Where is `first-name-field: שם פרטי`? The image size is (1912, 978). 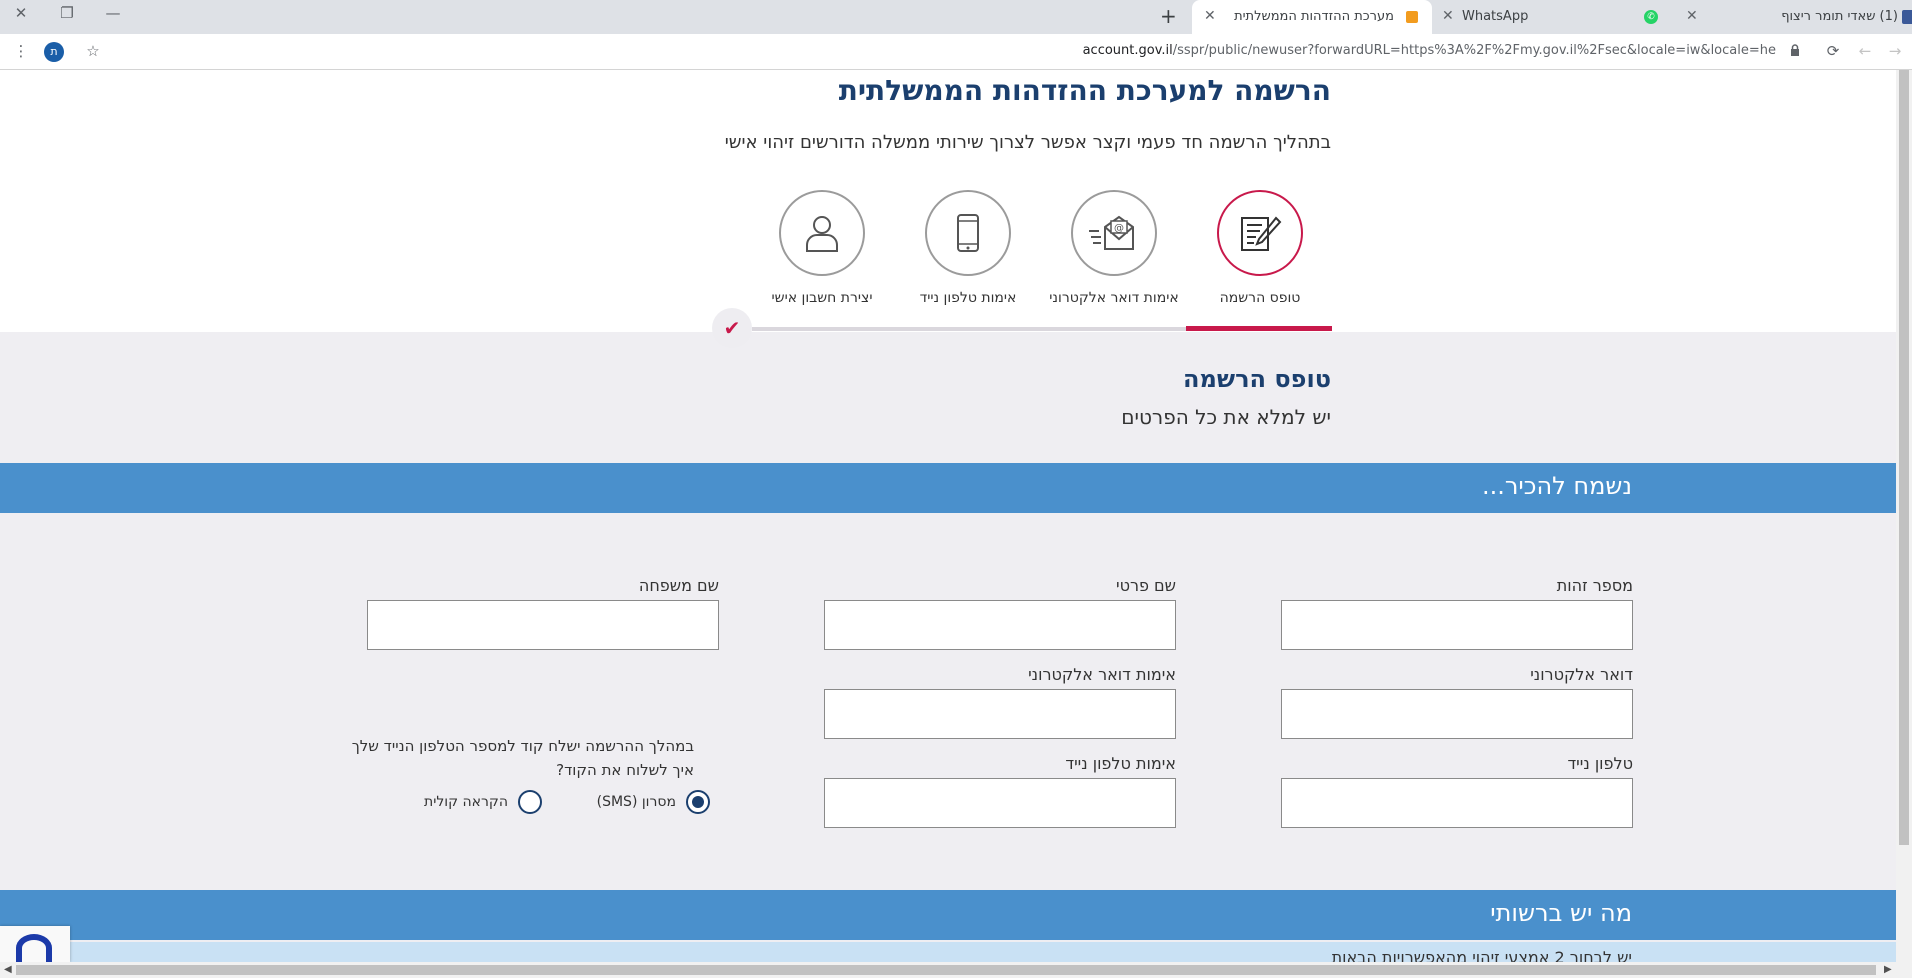
first-name-field: שם פרטי is located at coordinates (1000, 613).